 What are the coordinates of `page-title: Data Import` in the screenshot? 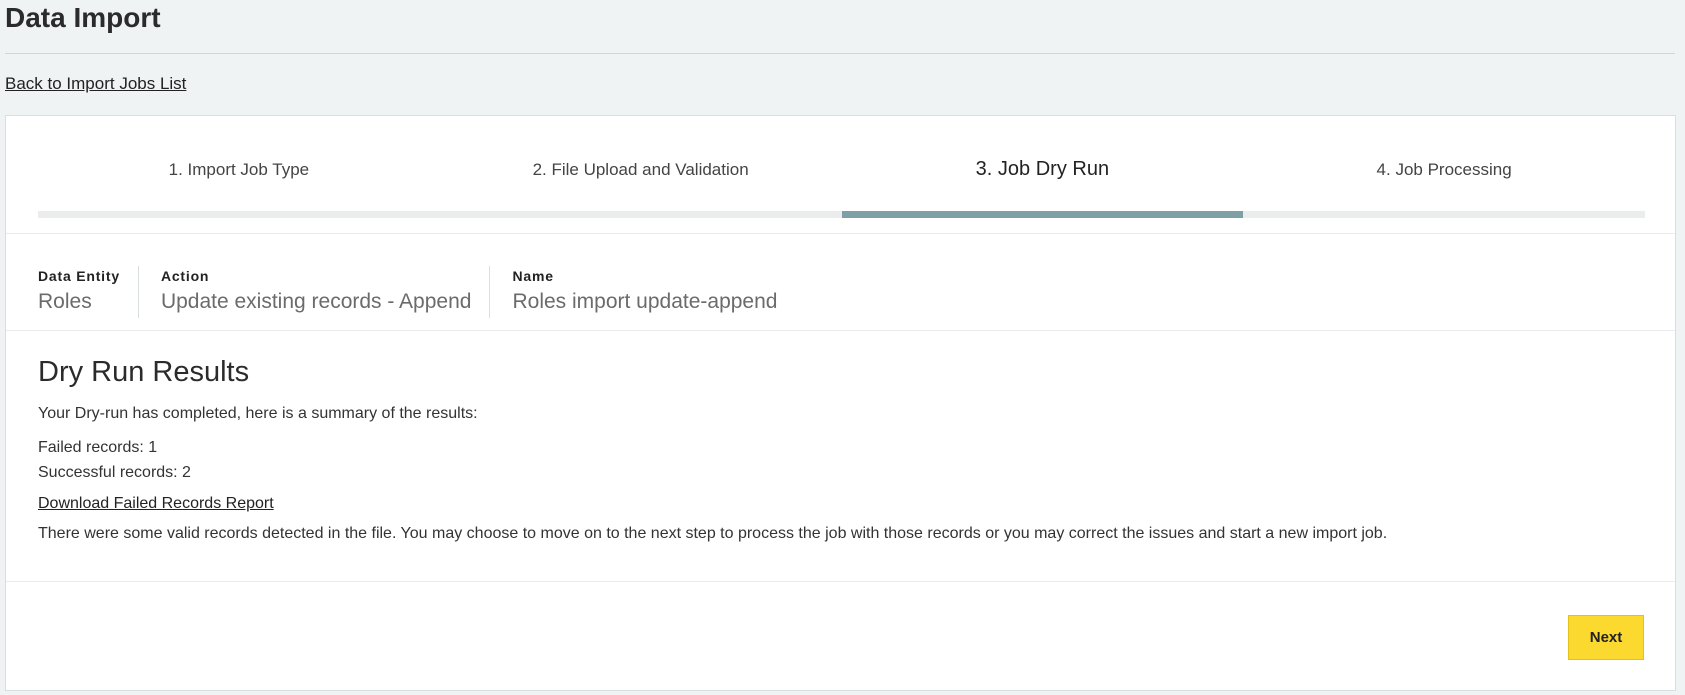 It's located at (83, 17).